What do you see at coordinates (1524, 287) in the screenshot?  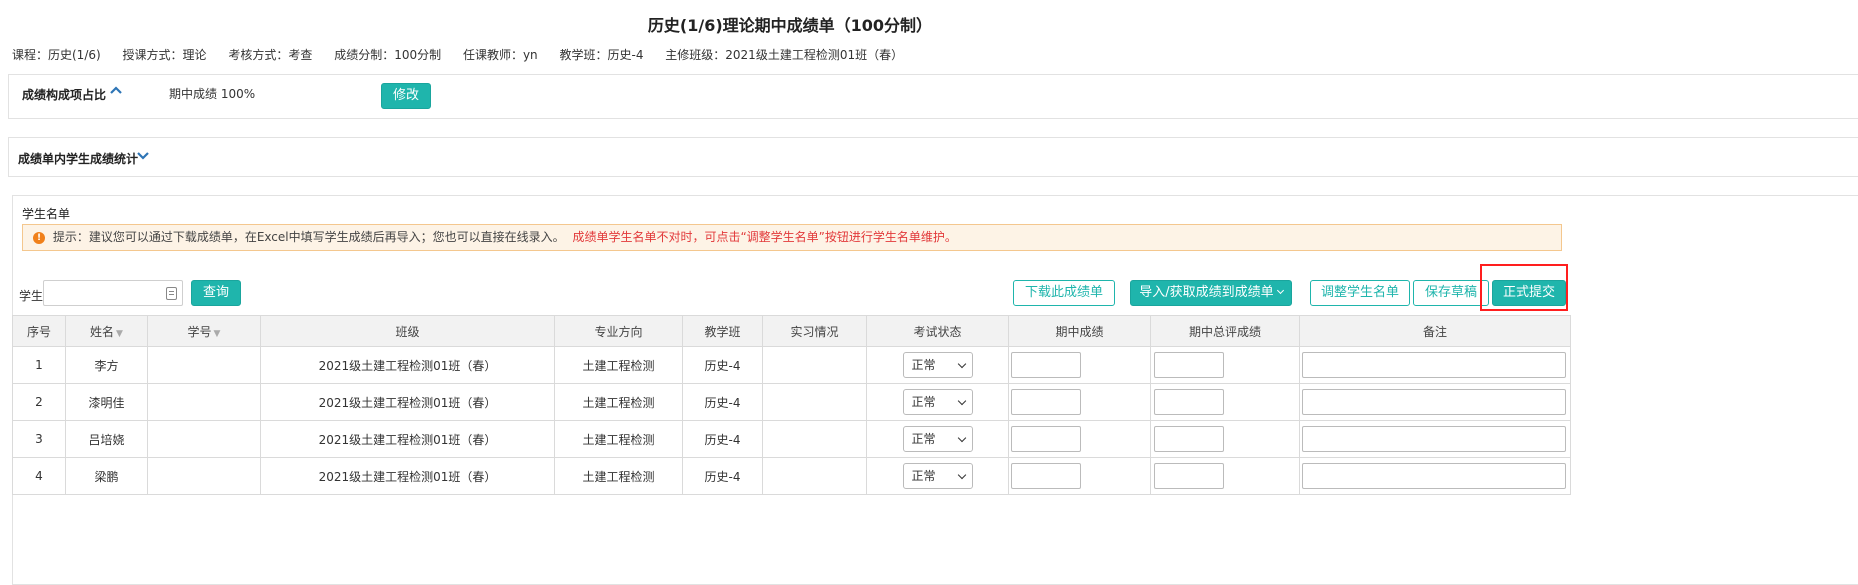 I see `highlight-box` at bounding box center [1524, 287].